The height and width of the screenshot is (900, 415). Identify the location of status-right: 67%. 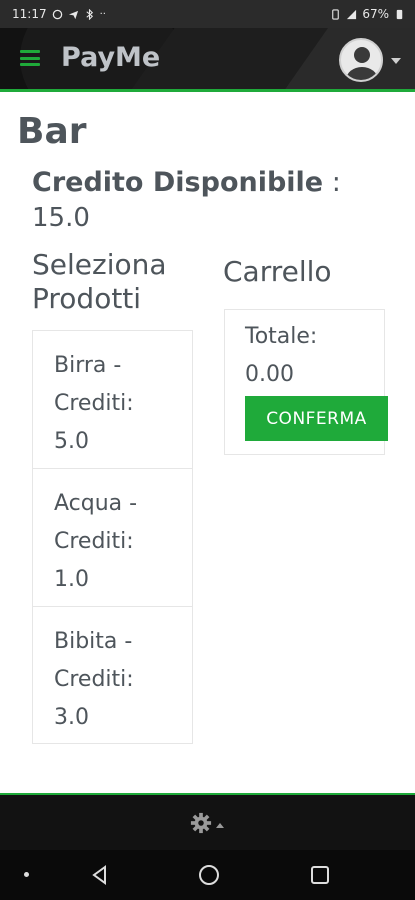
(367, 14).